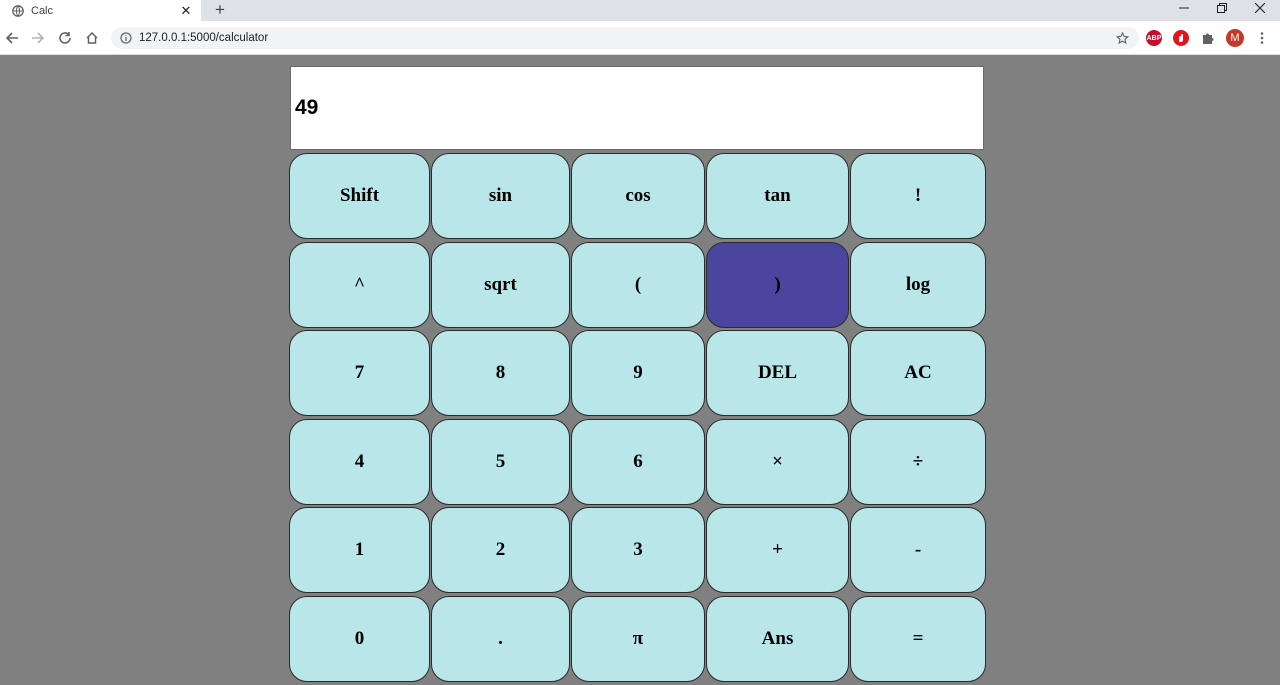 The height and width of the screenshot is (685, 1280). What do you see at coordinates (637, 108) in the screenshot?
I see `calculator-display: 49` at bounding box center [637, 108].